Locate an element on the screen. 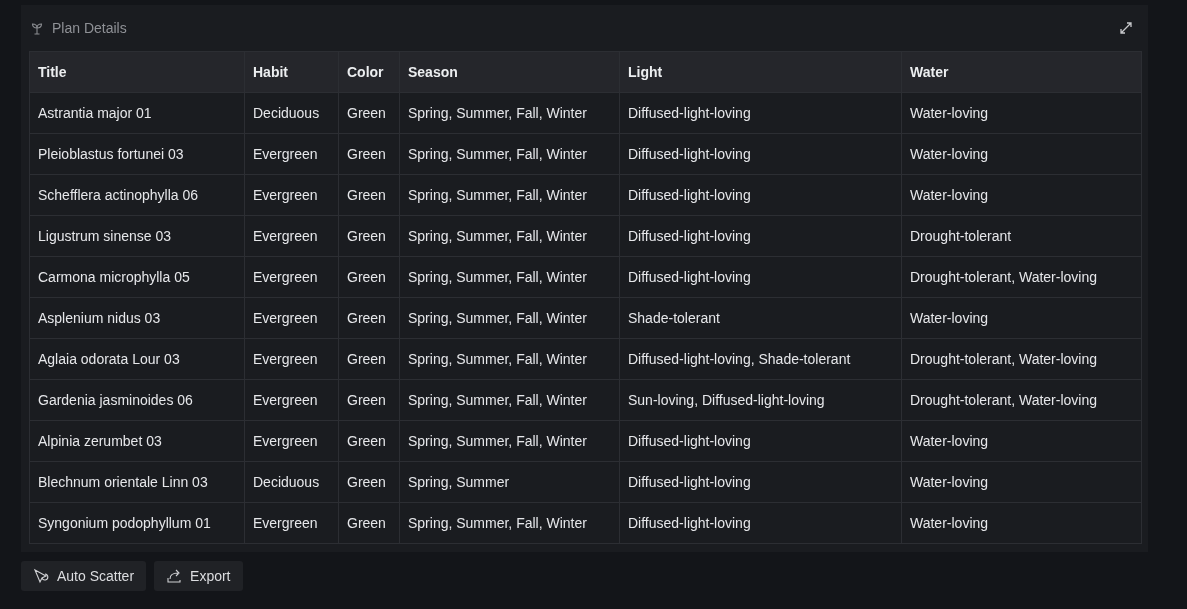  column-header: Season is located at coordinates (509, 72).